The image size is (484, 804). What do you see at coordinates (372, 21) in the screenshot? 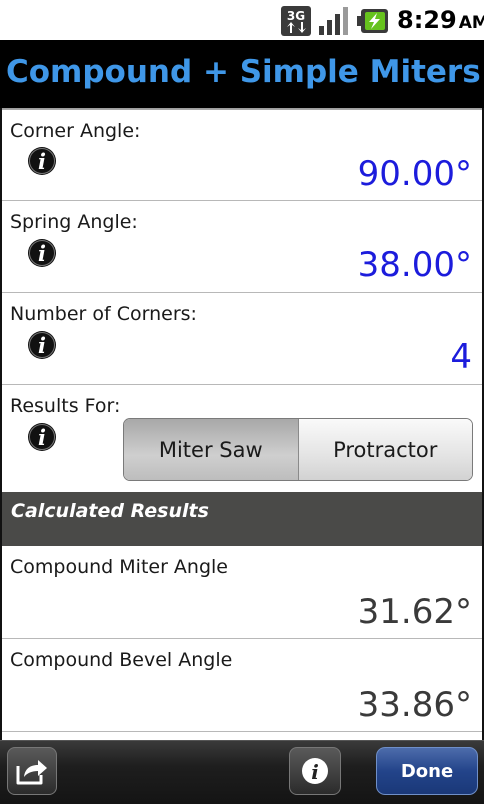
I see `battery-charging-icon` at bounding box center [372, 21].